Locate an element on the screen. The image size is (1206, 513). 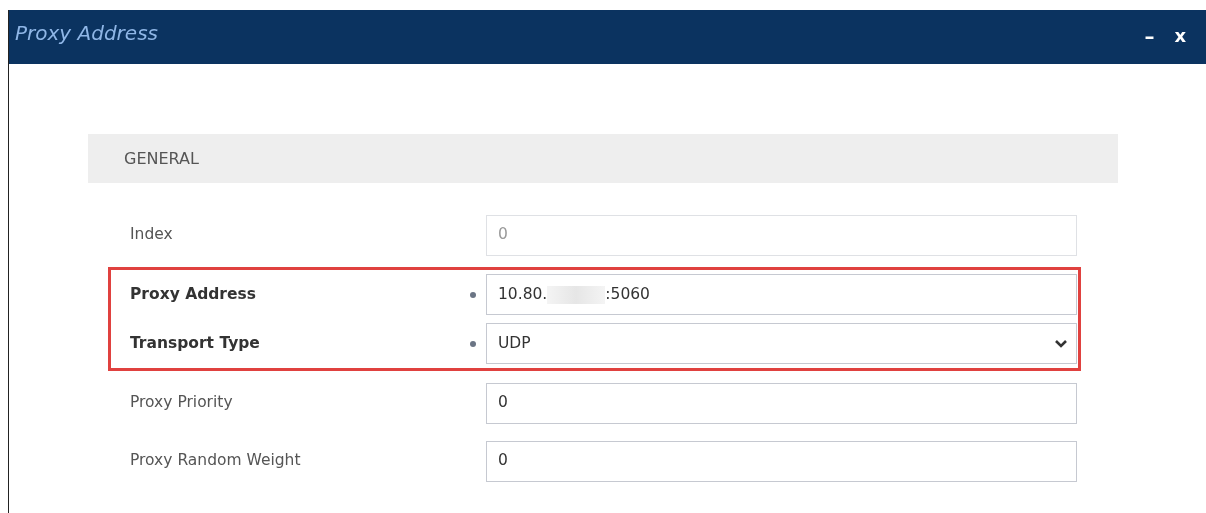
close-button: x is located at coordinates (1180, 36).